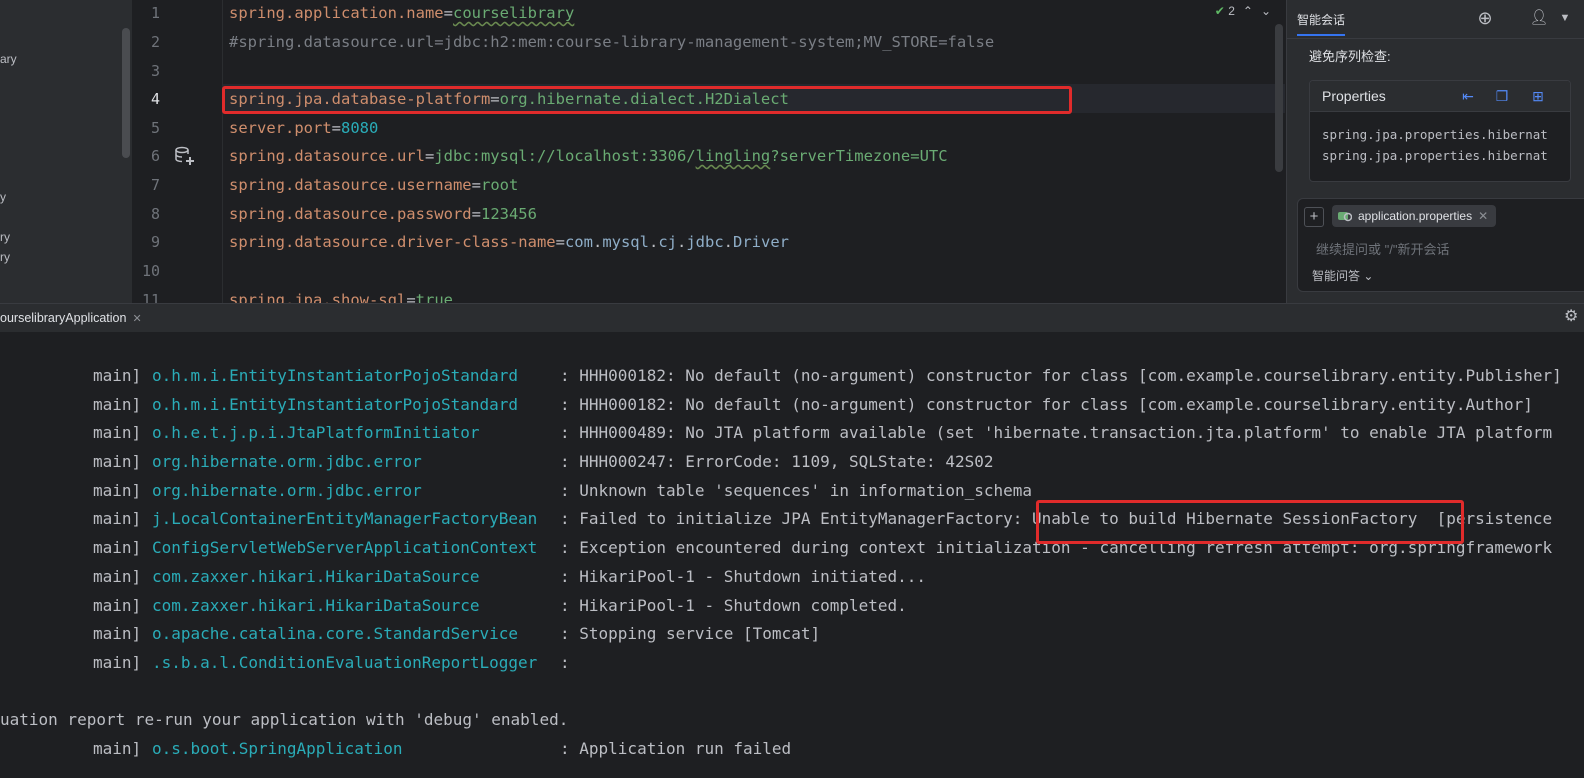  I want to click on chevron-down-icon: ▼, so click(1565, 18).